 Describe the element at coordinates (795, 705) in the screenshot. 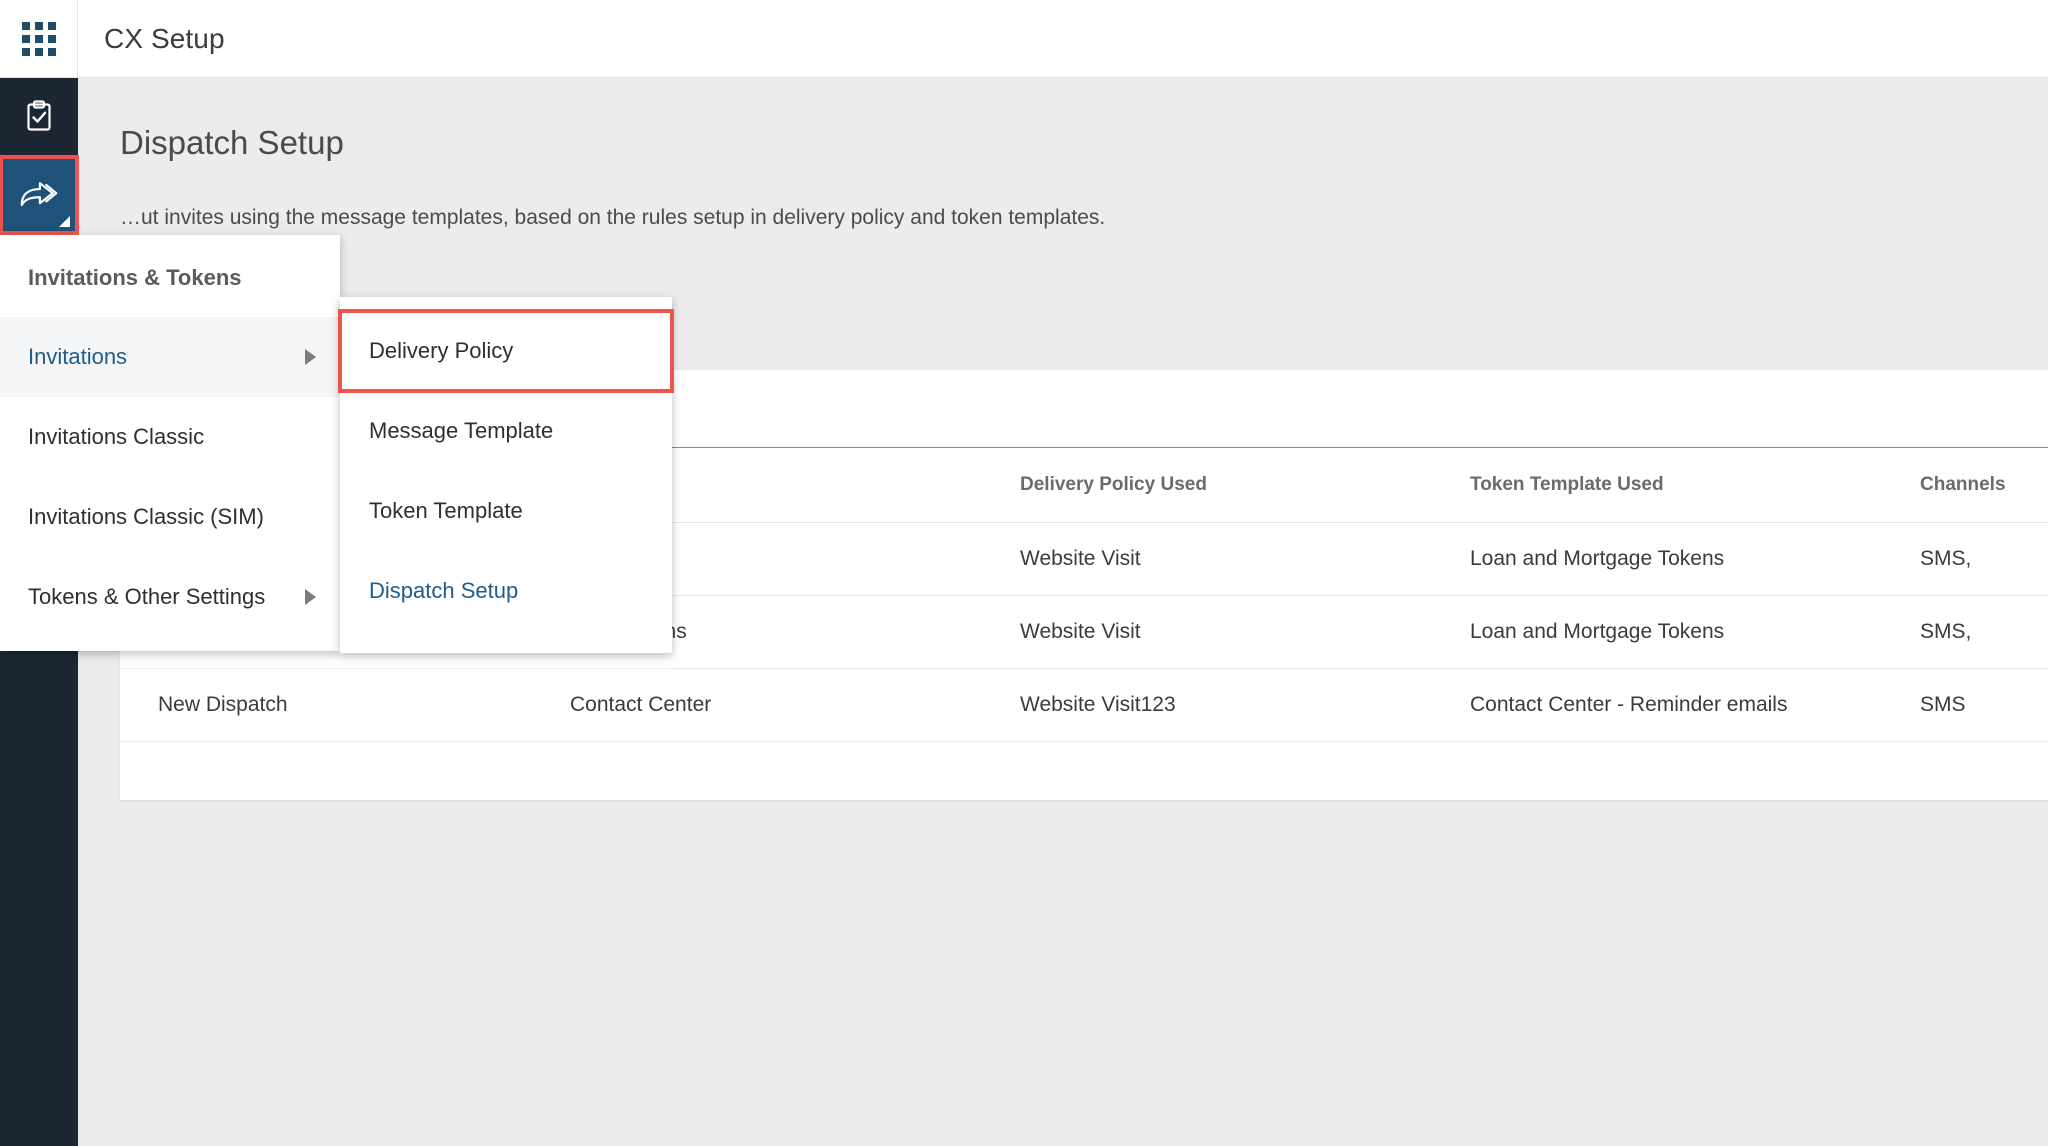

I see `cell-questionnaire: Contact Center` at that location.